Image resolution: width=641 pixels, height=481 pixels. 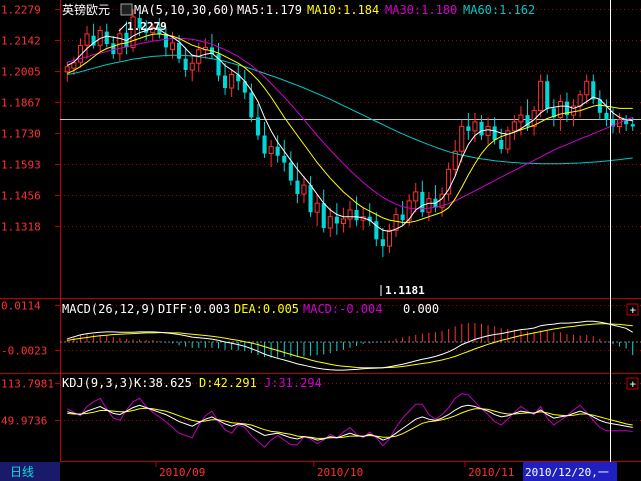 I want to click on macd-diff-value: DIFF:0.003, so click(x=194, y=309).